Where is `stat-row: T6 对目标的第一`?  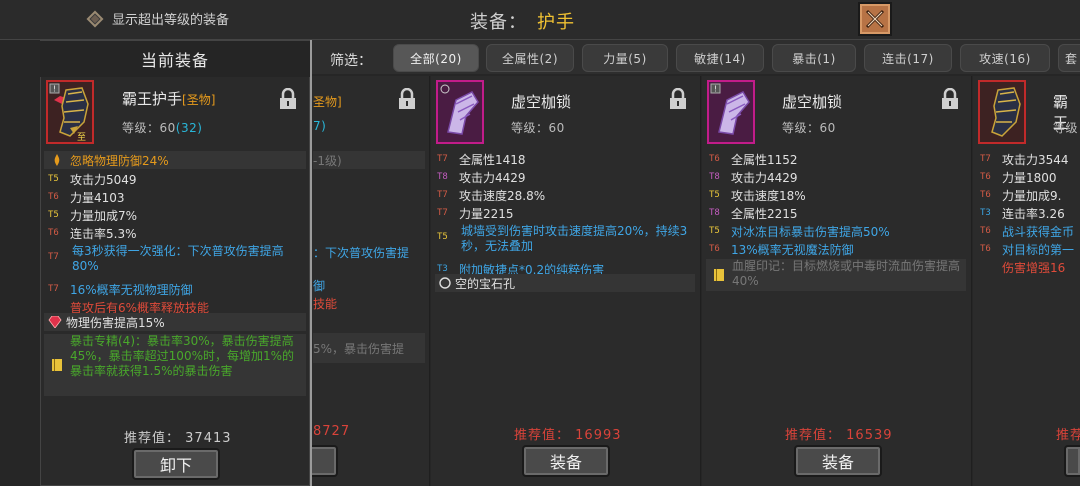 stat-row: T6 对目标的第一 is located at coordinates (1030, 249).